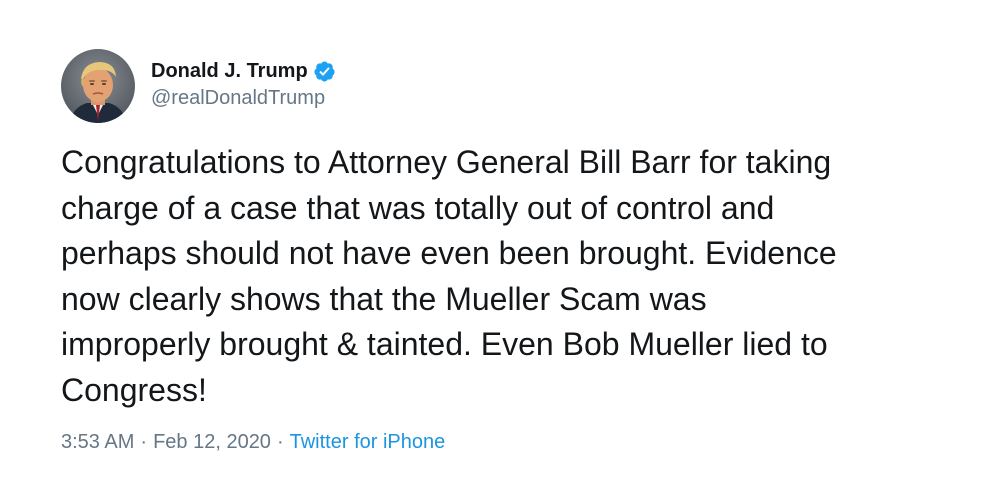 The width and height of the screenshot is (1002, 502). What do you see at coordinates (97, 442) in the screenshot?
I see `tweet-time: 3:53 AM` at bounding box center [97, 442].